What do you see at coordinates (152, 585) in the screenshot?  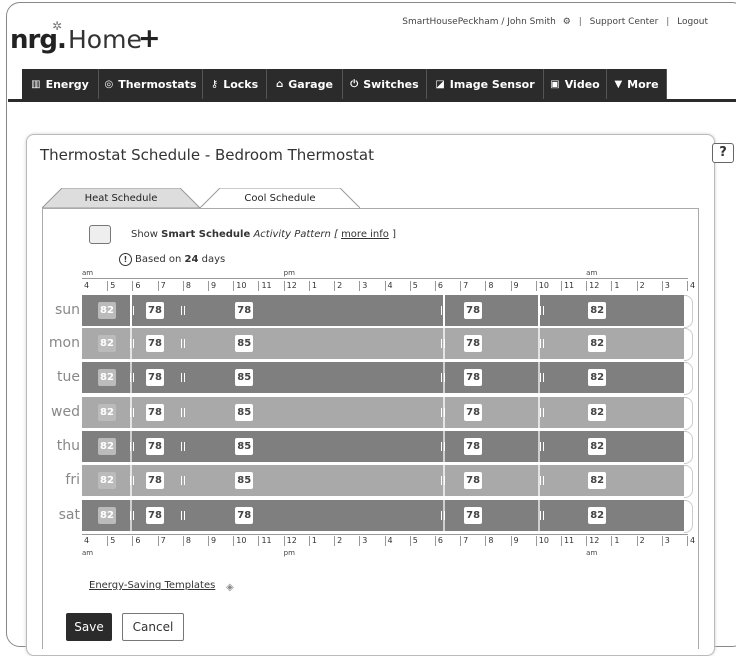 I see `energy-saving-templates-link: Energy-Saving Templates` at bounding box center [152, 585].